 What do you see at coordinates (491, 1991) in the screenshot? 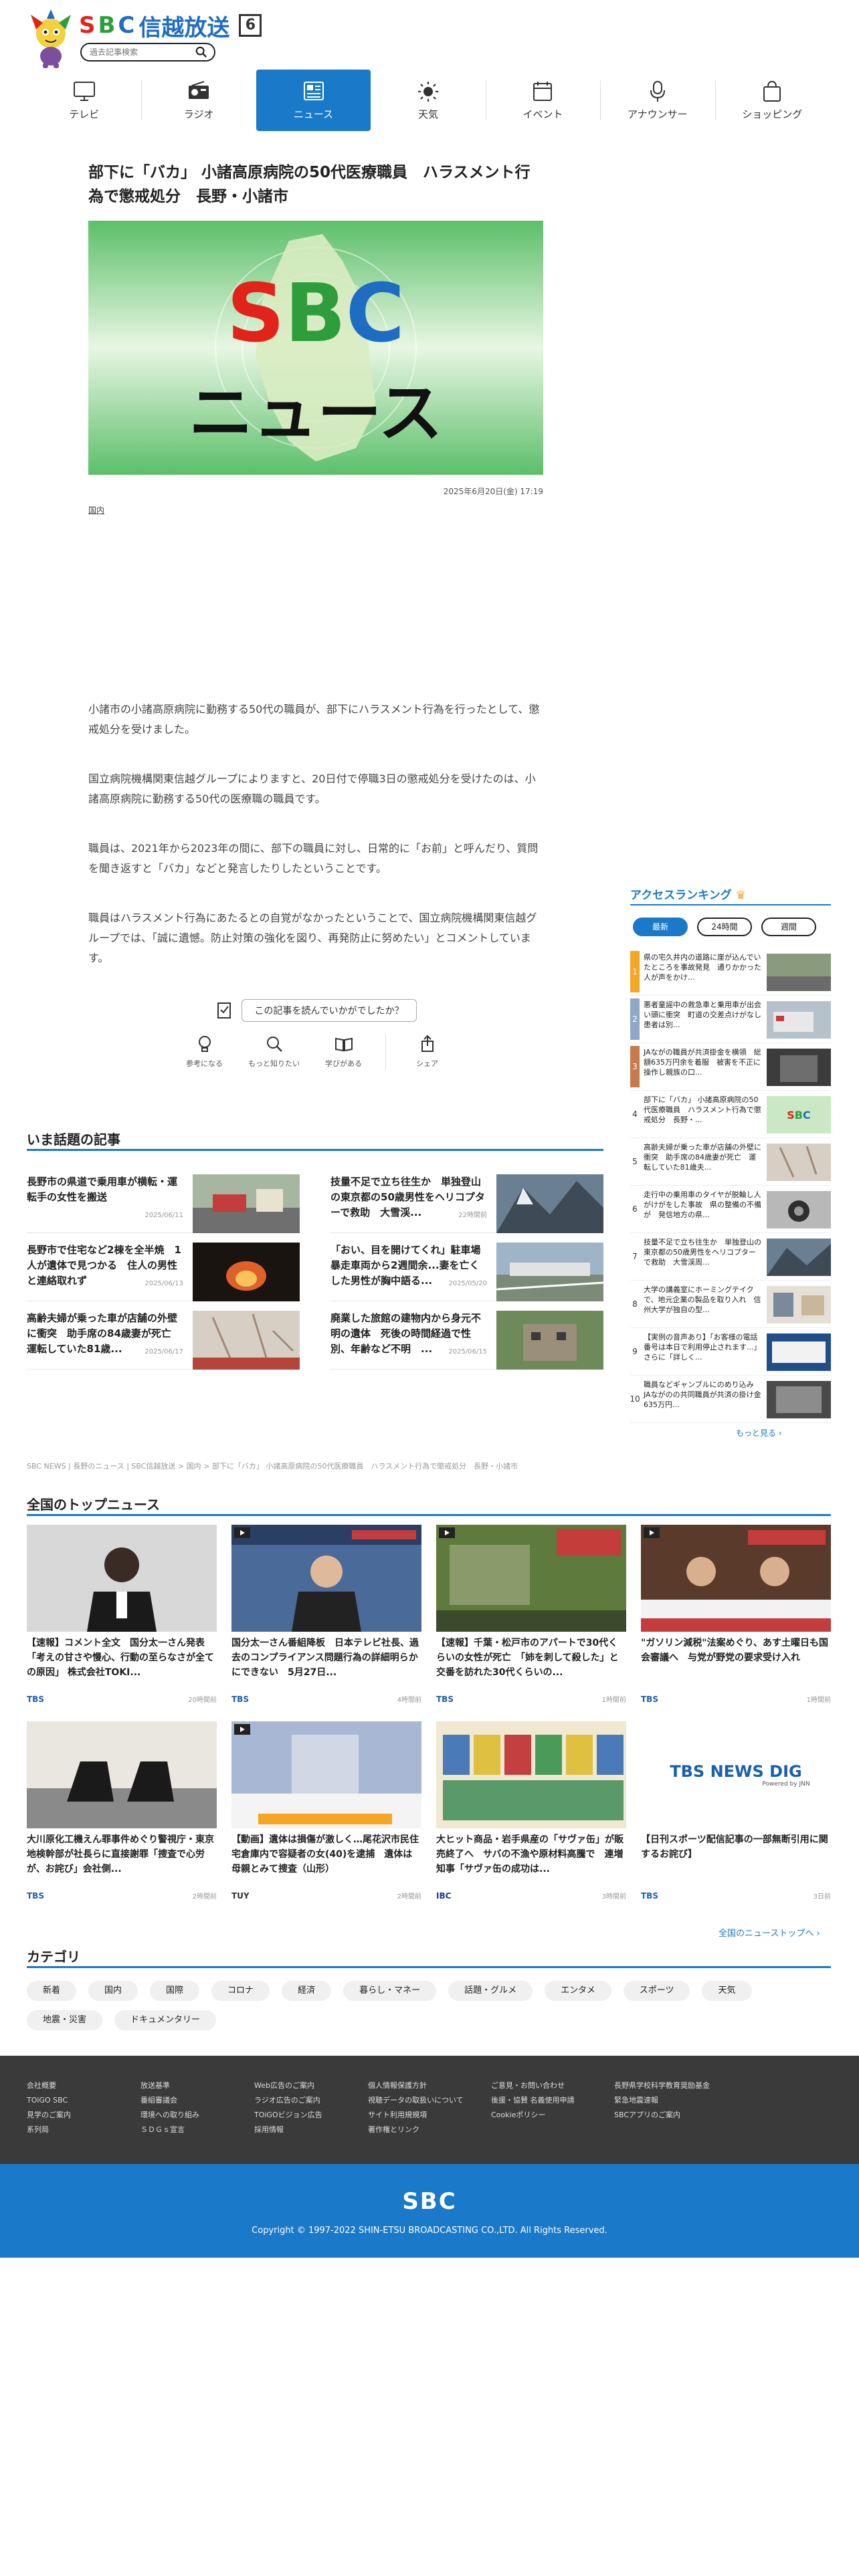
I see `category-chip: 話題・グルメ` at bounding box center [491, 1991].